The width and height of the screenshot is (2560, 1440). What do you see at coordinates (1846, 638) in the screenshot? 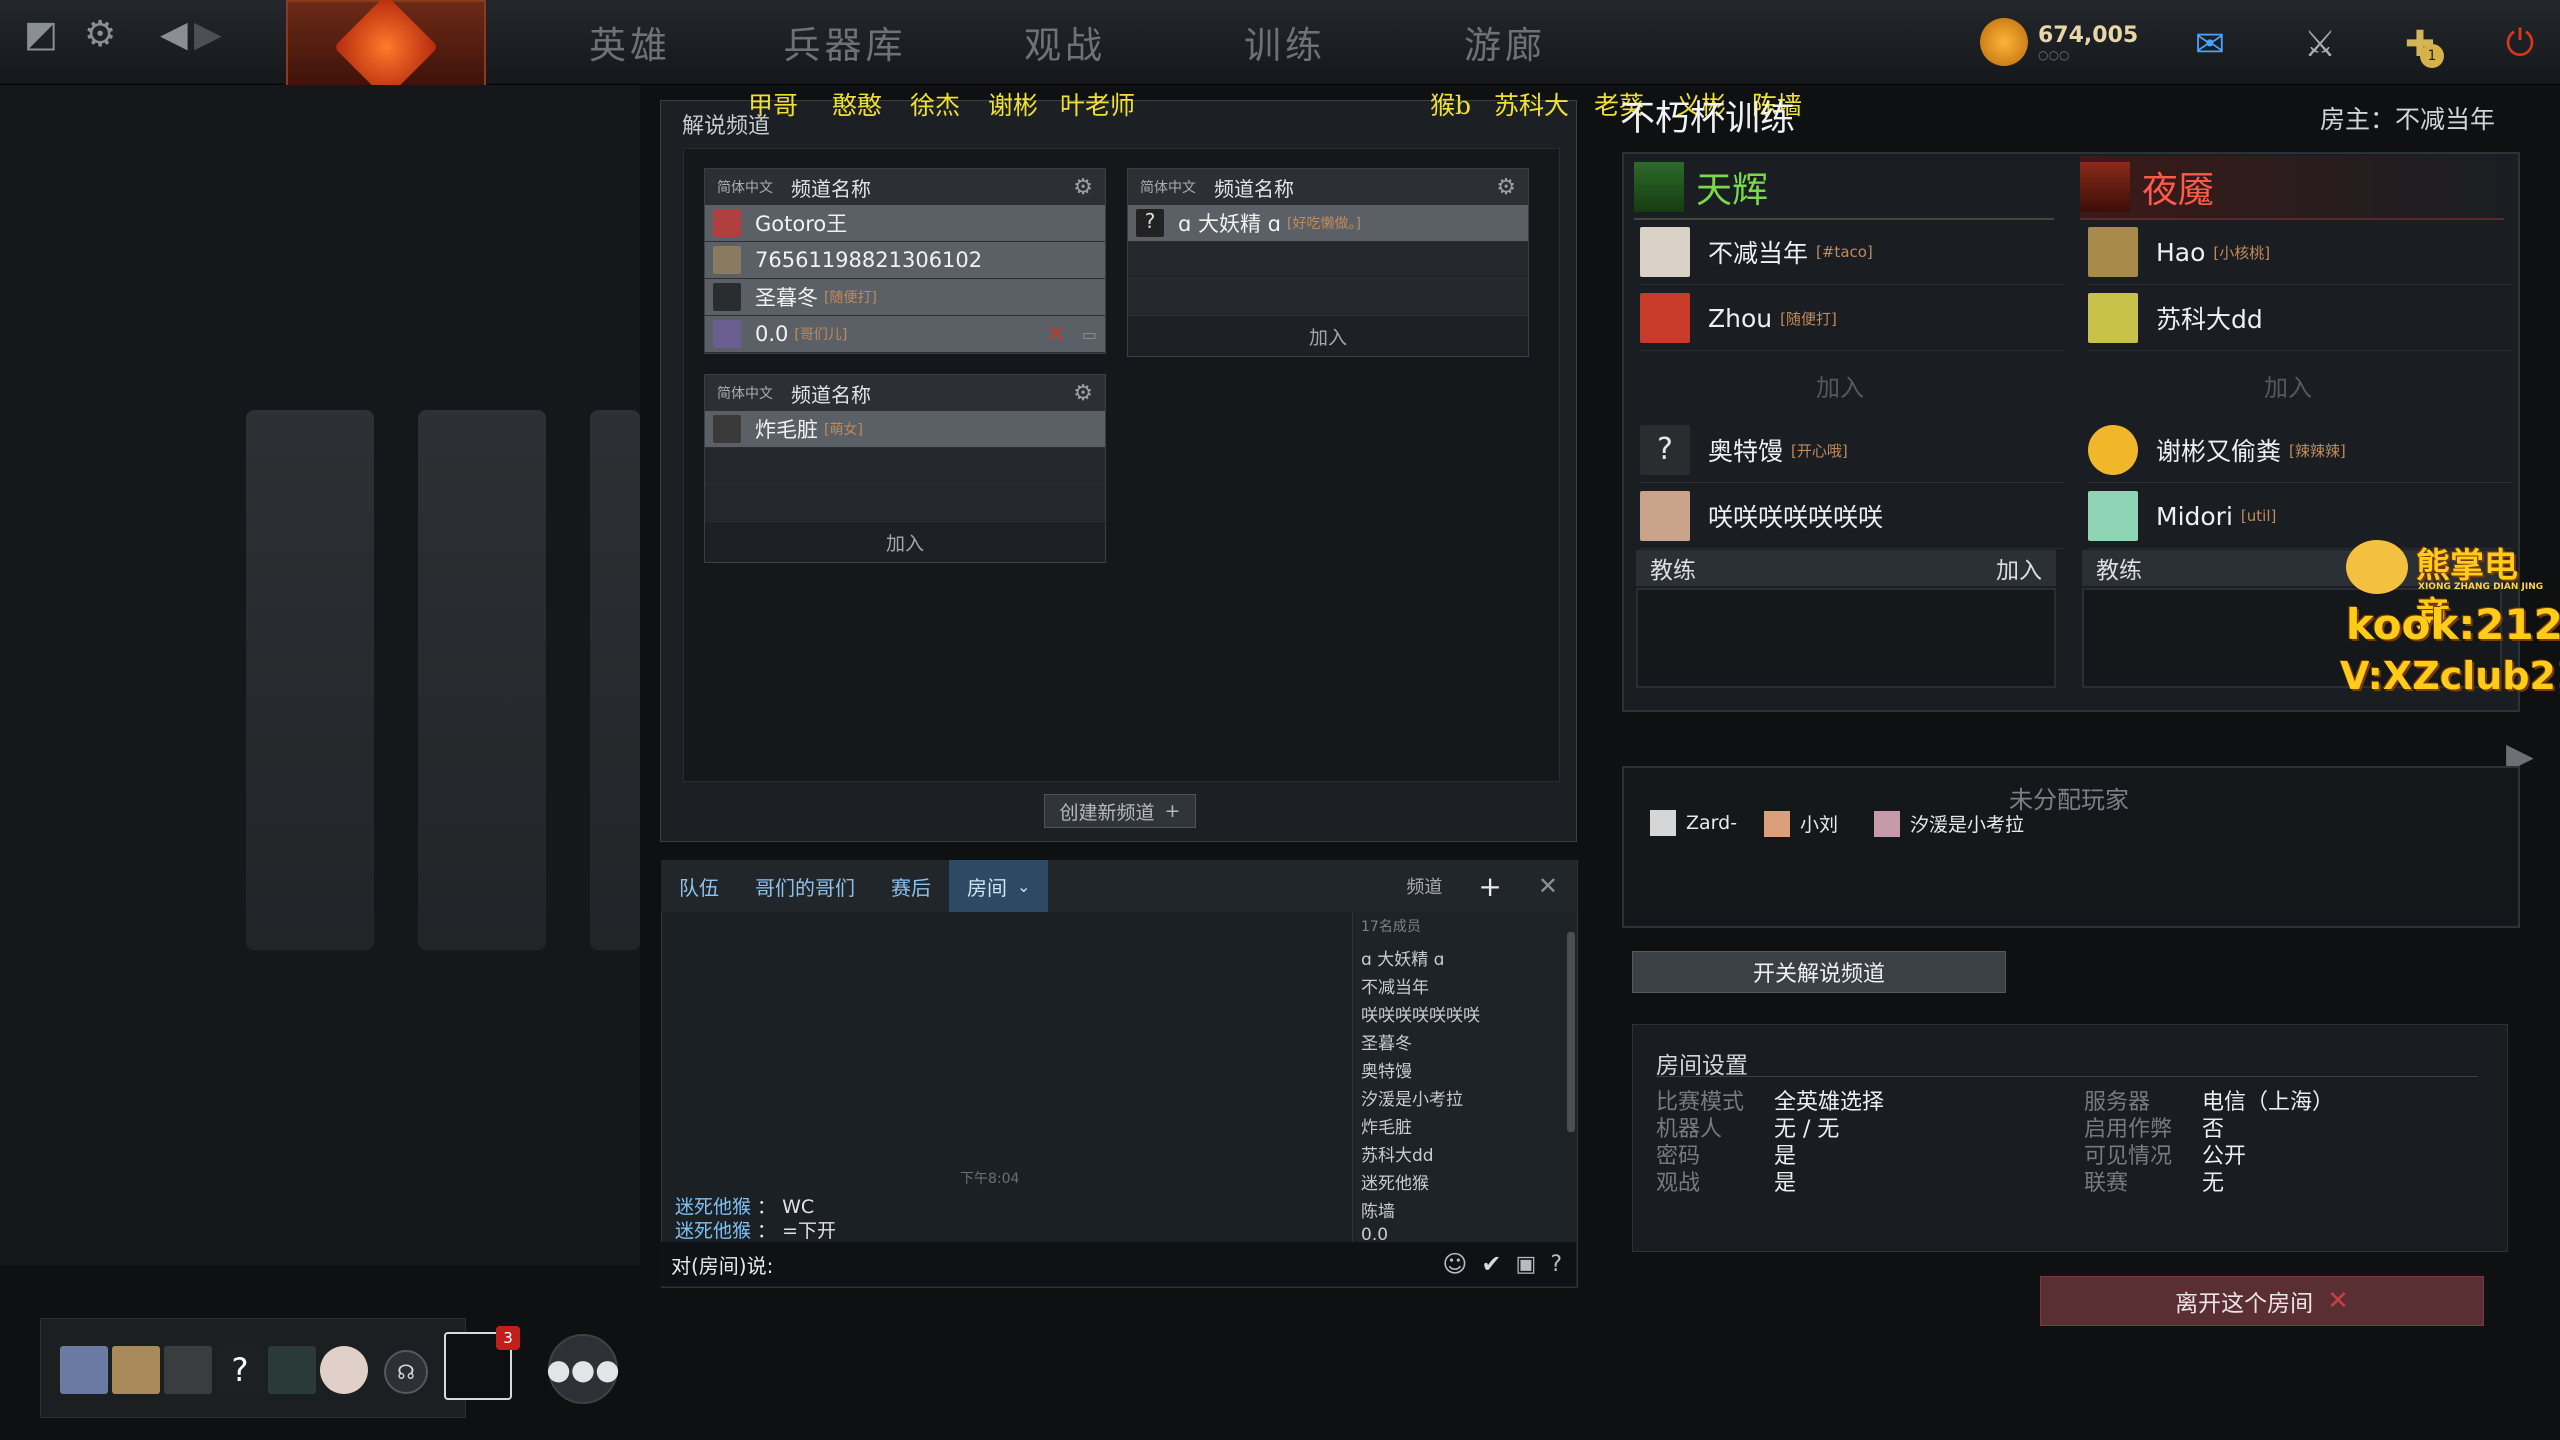
I see `radiant-coach-slot` at bounding box center [1846, 638].